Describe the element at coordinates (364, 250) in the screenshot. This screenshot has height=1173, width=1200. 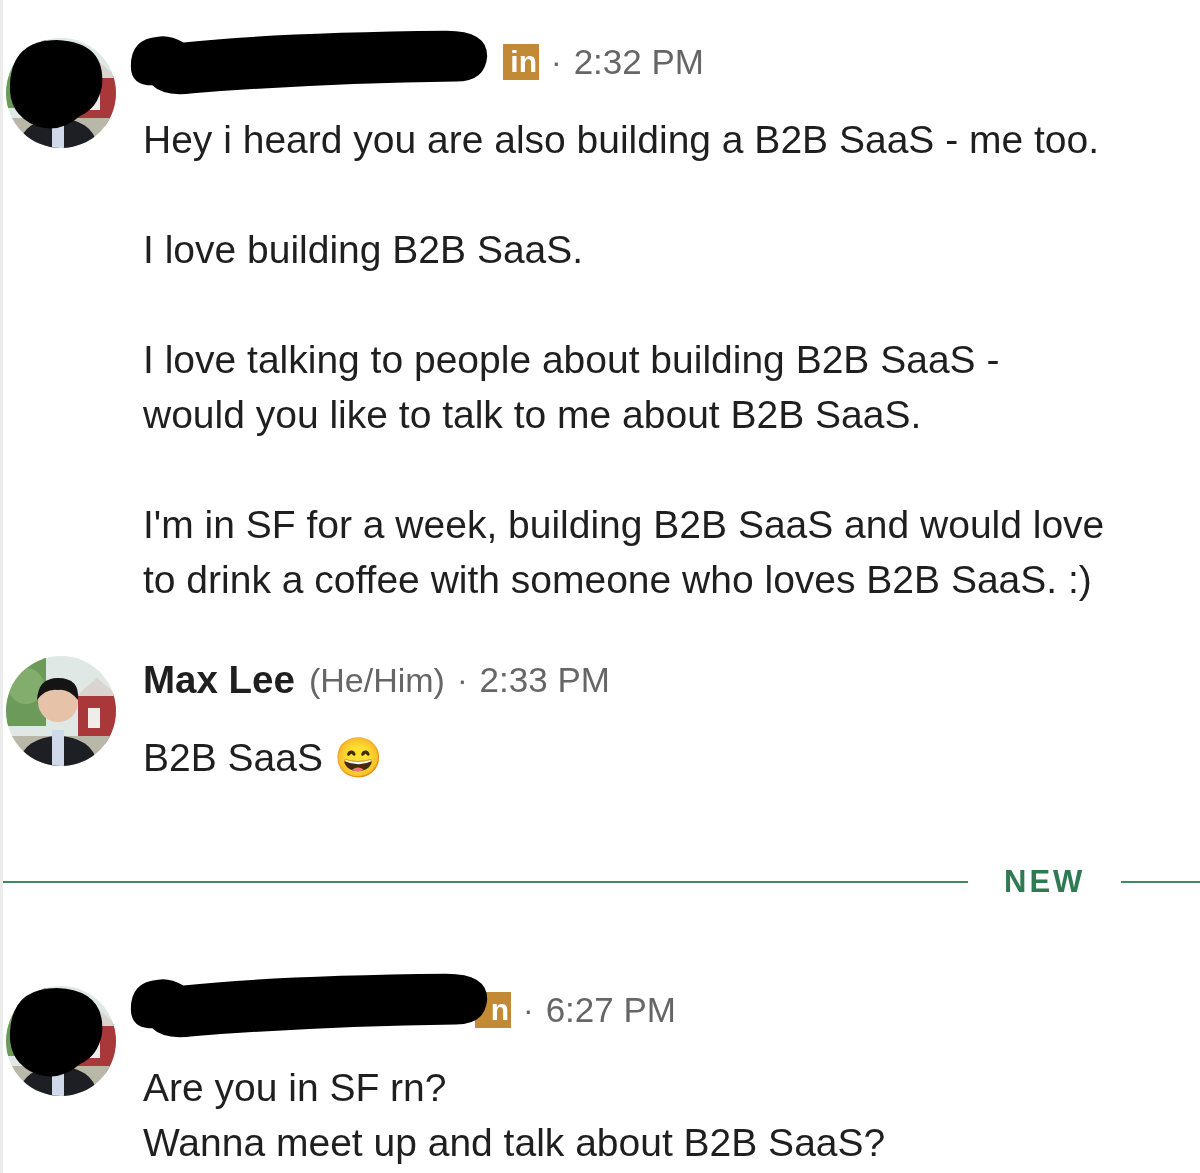
I see `message-text: I love building B2B SaaS.` at that location.